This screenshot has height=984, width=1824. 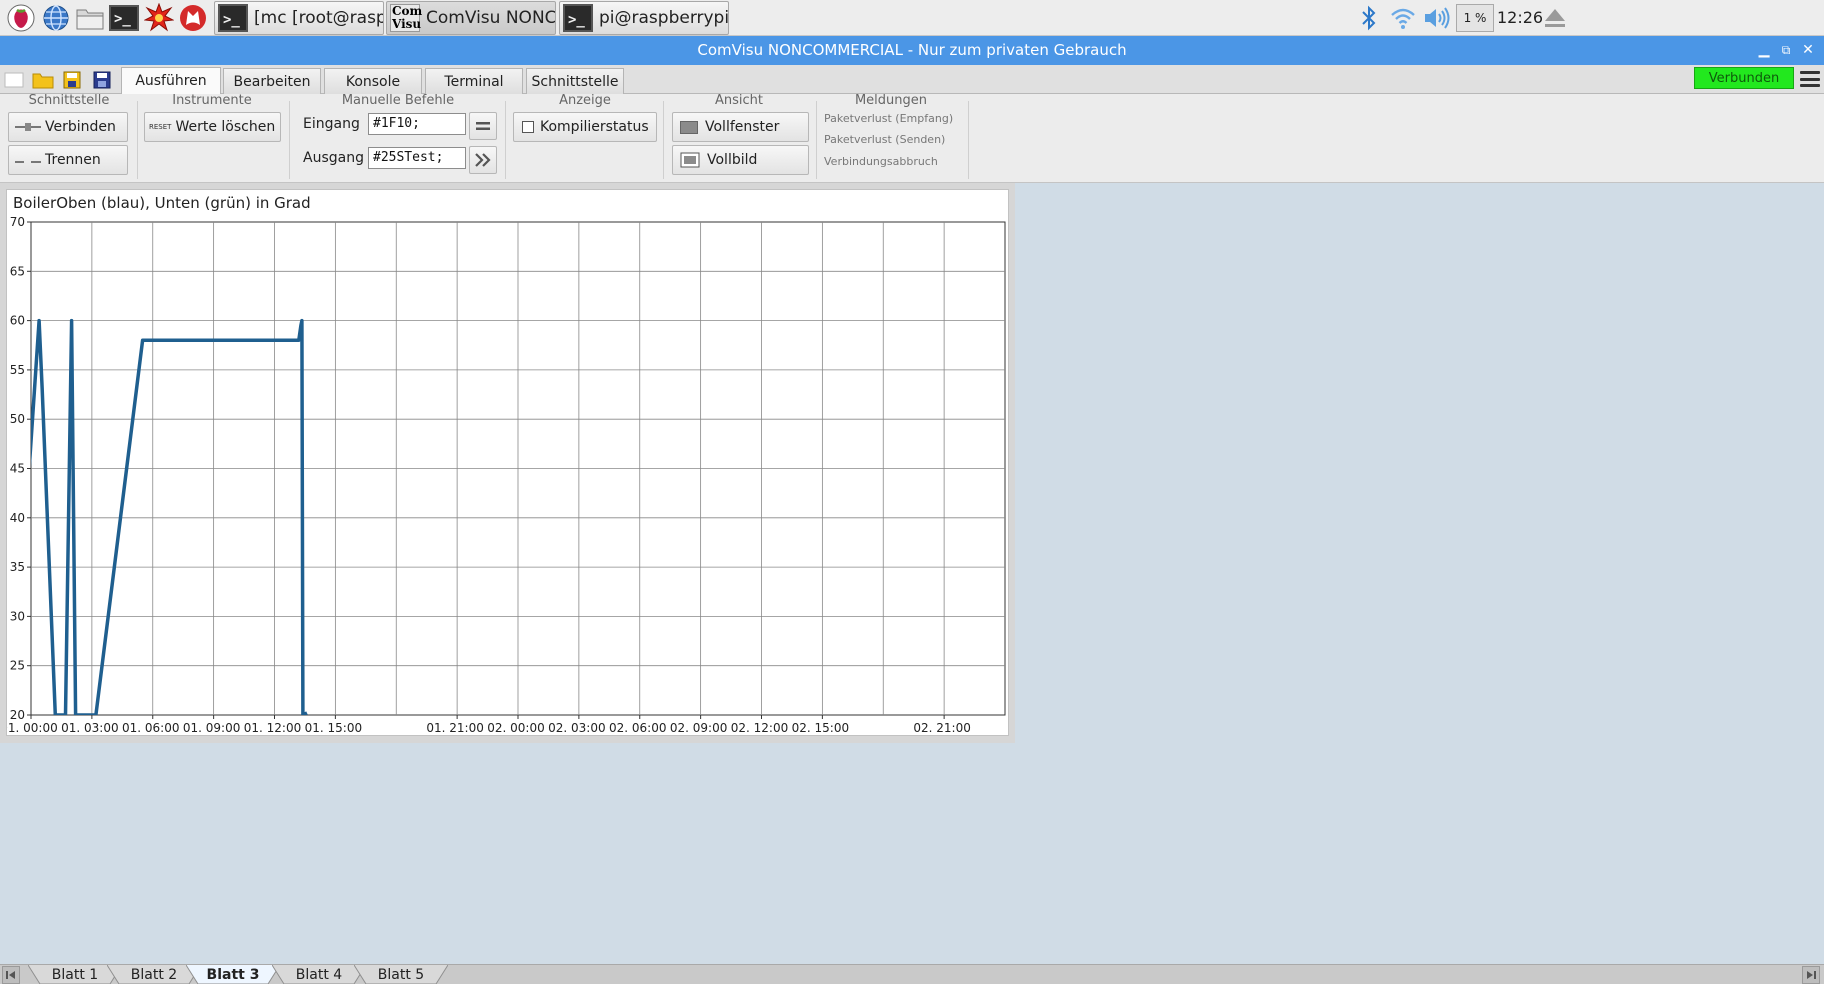 What do you see at coordinates (160, 127) in the screenshot?
I see `reset-icon: RESET` at bounding box center [160, 127].